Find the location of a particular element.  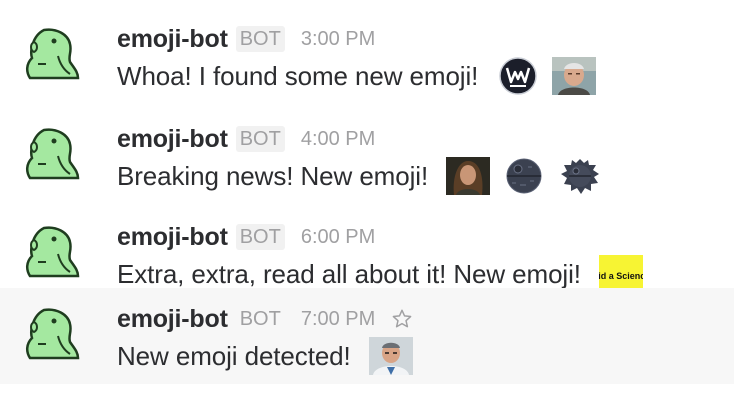

message-header: emoji-bot BOT 6:00 PM is located at coordinates (246, 237).